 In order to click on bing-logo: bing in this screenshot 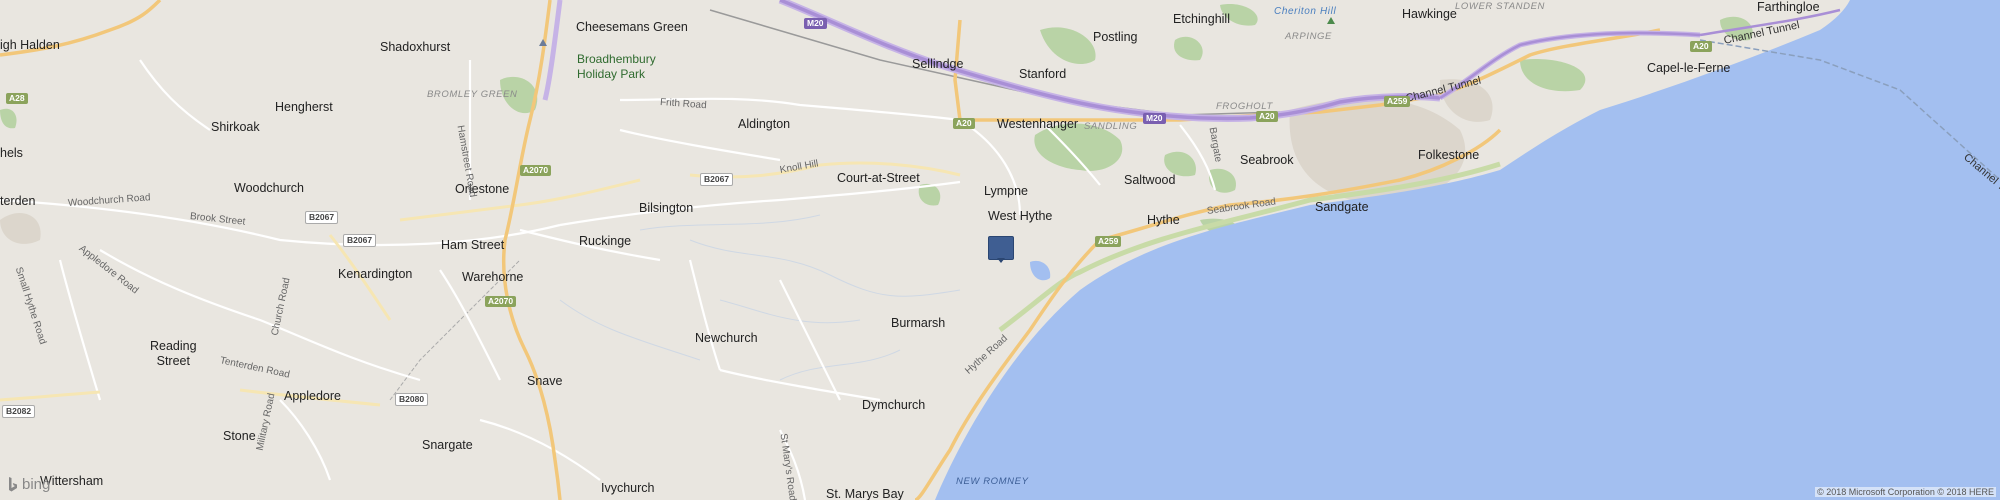, I will do `click(29, 484)`.